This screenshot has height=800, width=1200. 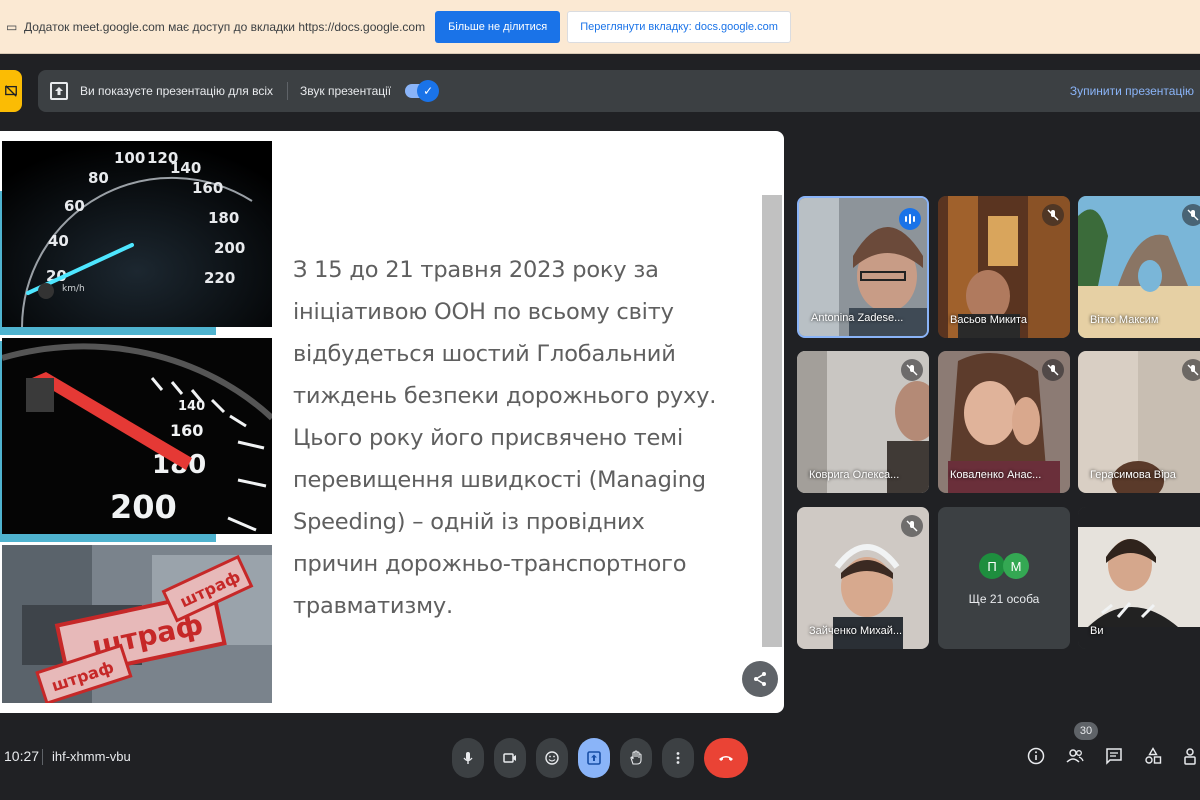 I want to click on activities-button, so click(x=1153, y=756).